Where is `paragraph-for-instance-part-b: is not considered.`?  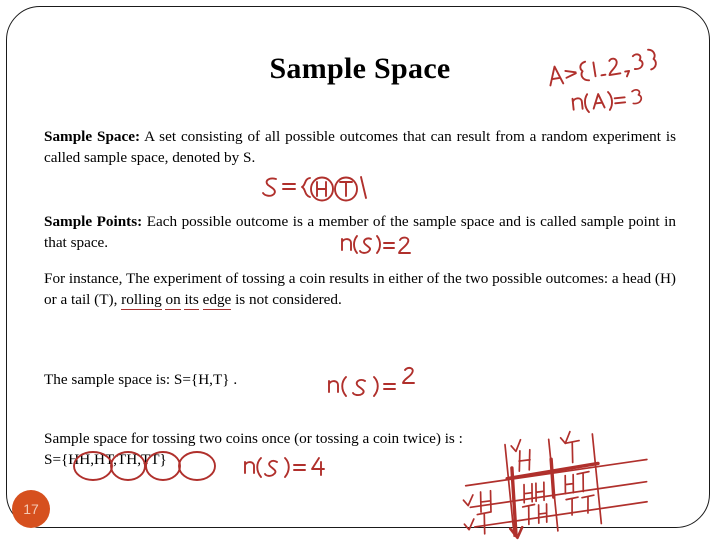
paragraph-for-instance-part-b: is not considered. is located at coordinates (286, 299).